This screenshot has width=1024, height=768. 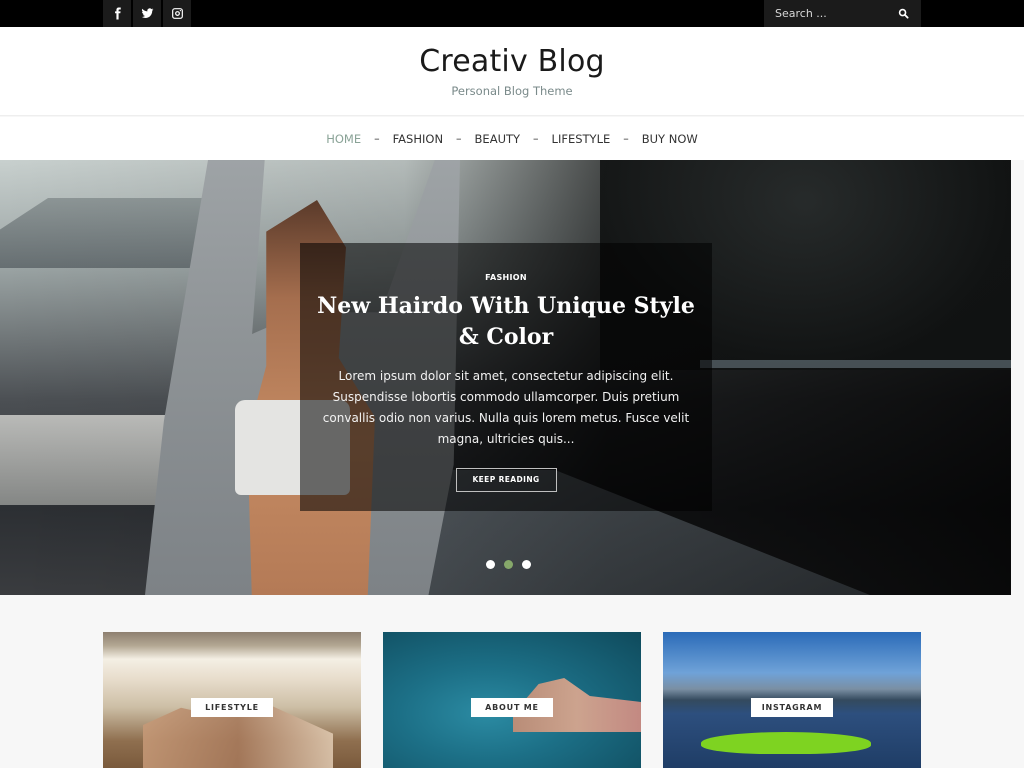 I want to click on twitter-icon, so click(x=147, y=13).